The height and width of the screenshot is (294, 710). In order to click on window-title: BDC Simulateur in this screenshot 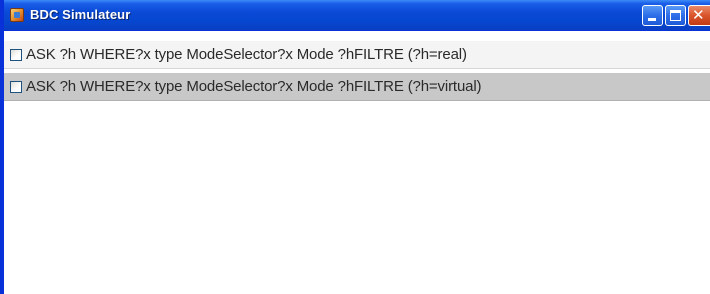, I will do `click(80, 14)`.